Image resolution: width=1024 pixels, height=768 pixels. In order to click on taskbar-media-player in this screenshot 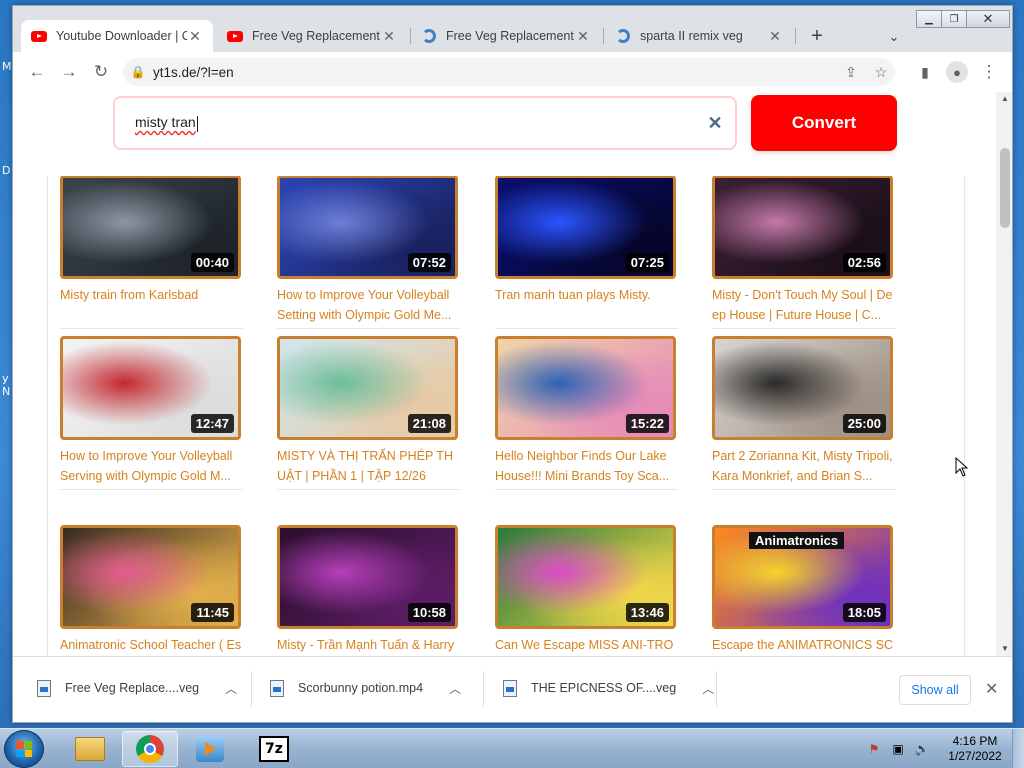, I will do `click(210, 749)`.